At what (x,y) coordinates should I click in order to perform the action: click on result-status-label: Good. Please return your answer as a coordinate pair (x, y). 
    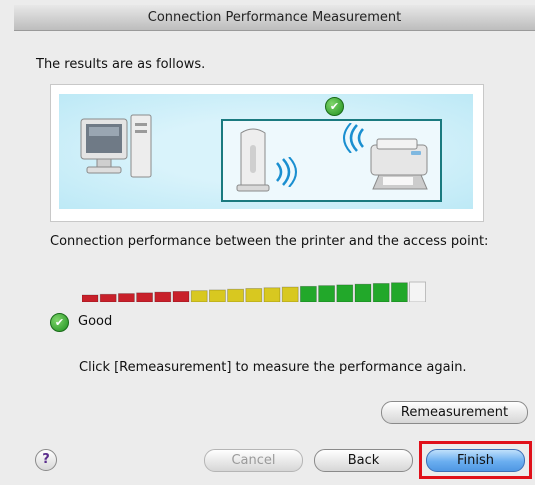
    Looking at the image, I should click on (95, 321).